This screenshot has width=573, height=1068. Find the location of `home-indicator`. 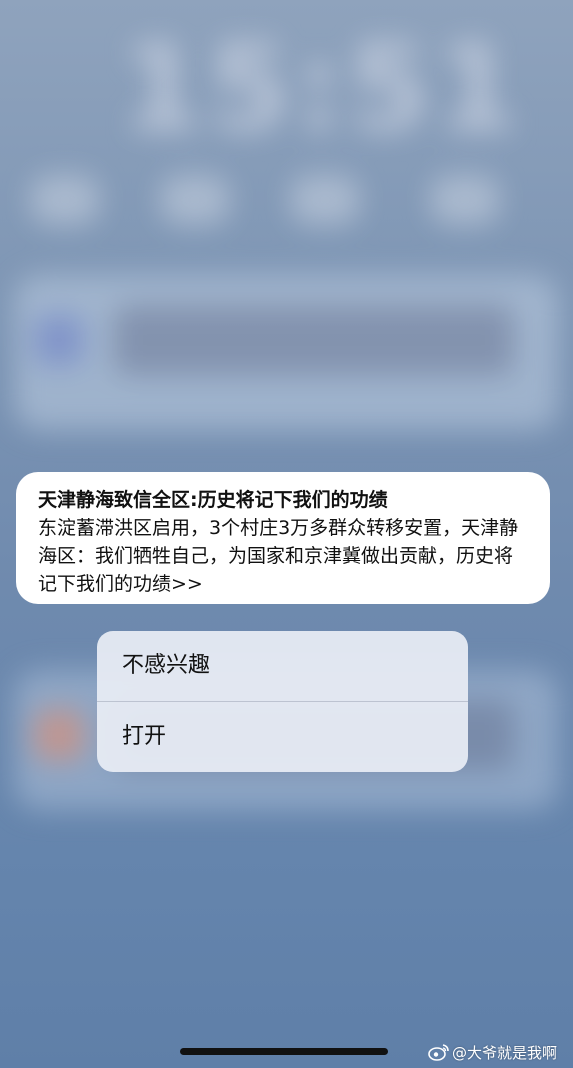

home-indicator is located at coordinates (284, 1051).